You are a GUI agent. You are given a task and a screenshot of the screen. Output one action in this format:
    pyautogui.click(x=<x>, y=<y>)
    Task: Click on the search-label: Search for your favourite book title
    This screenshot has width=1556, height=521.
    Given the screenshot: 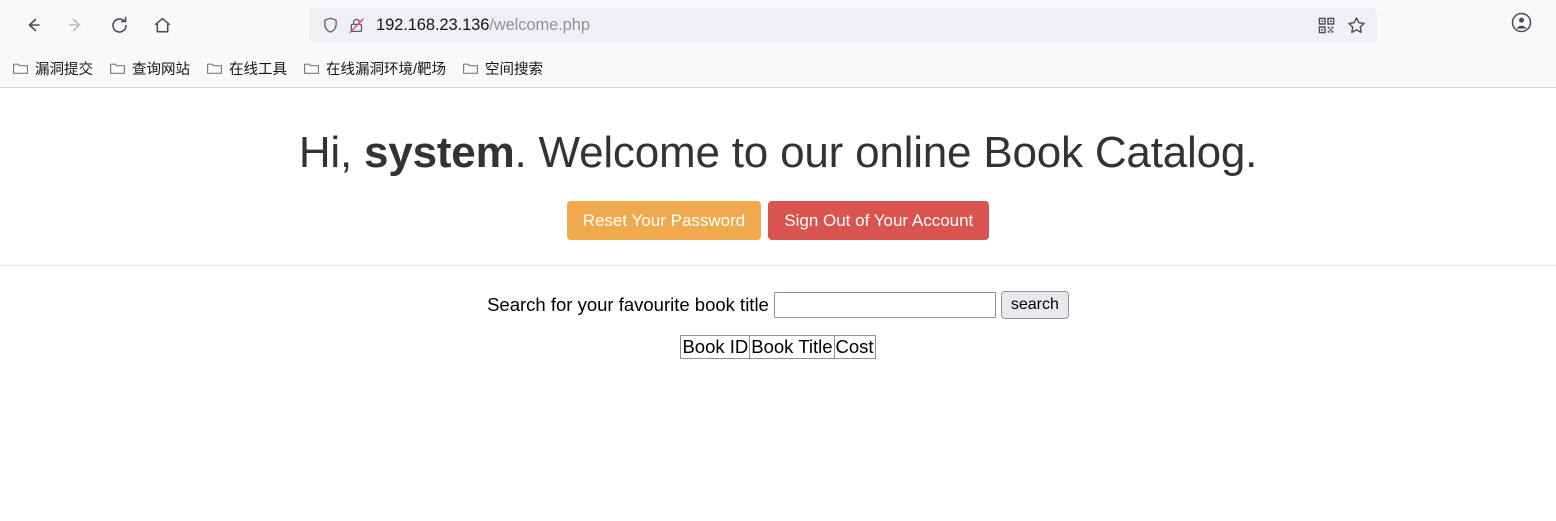 What is the action you would take?
    pyautogui.click(x=628, y=305)
    